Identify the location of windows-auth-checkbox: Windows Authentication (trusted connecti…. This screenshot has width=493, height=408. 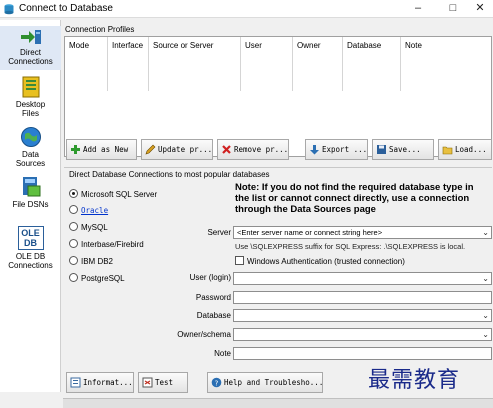
(320, 261).